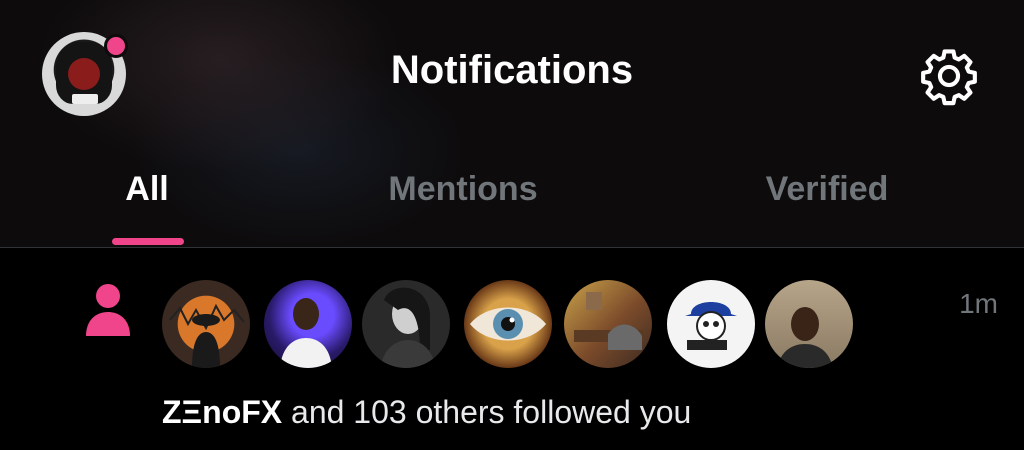 The width and height of the screenshot is (1024, 450). I want to click on avatar-shirt, so click(85, 99).